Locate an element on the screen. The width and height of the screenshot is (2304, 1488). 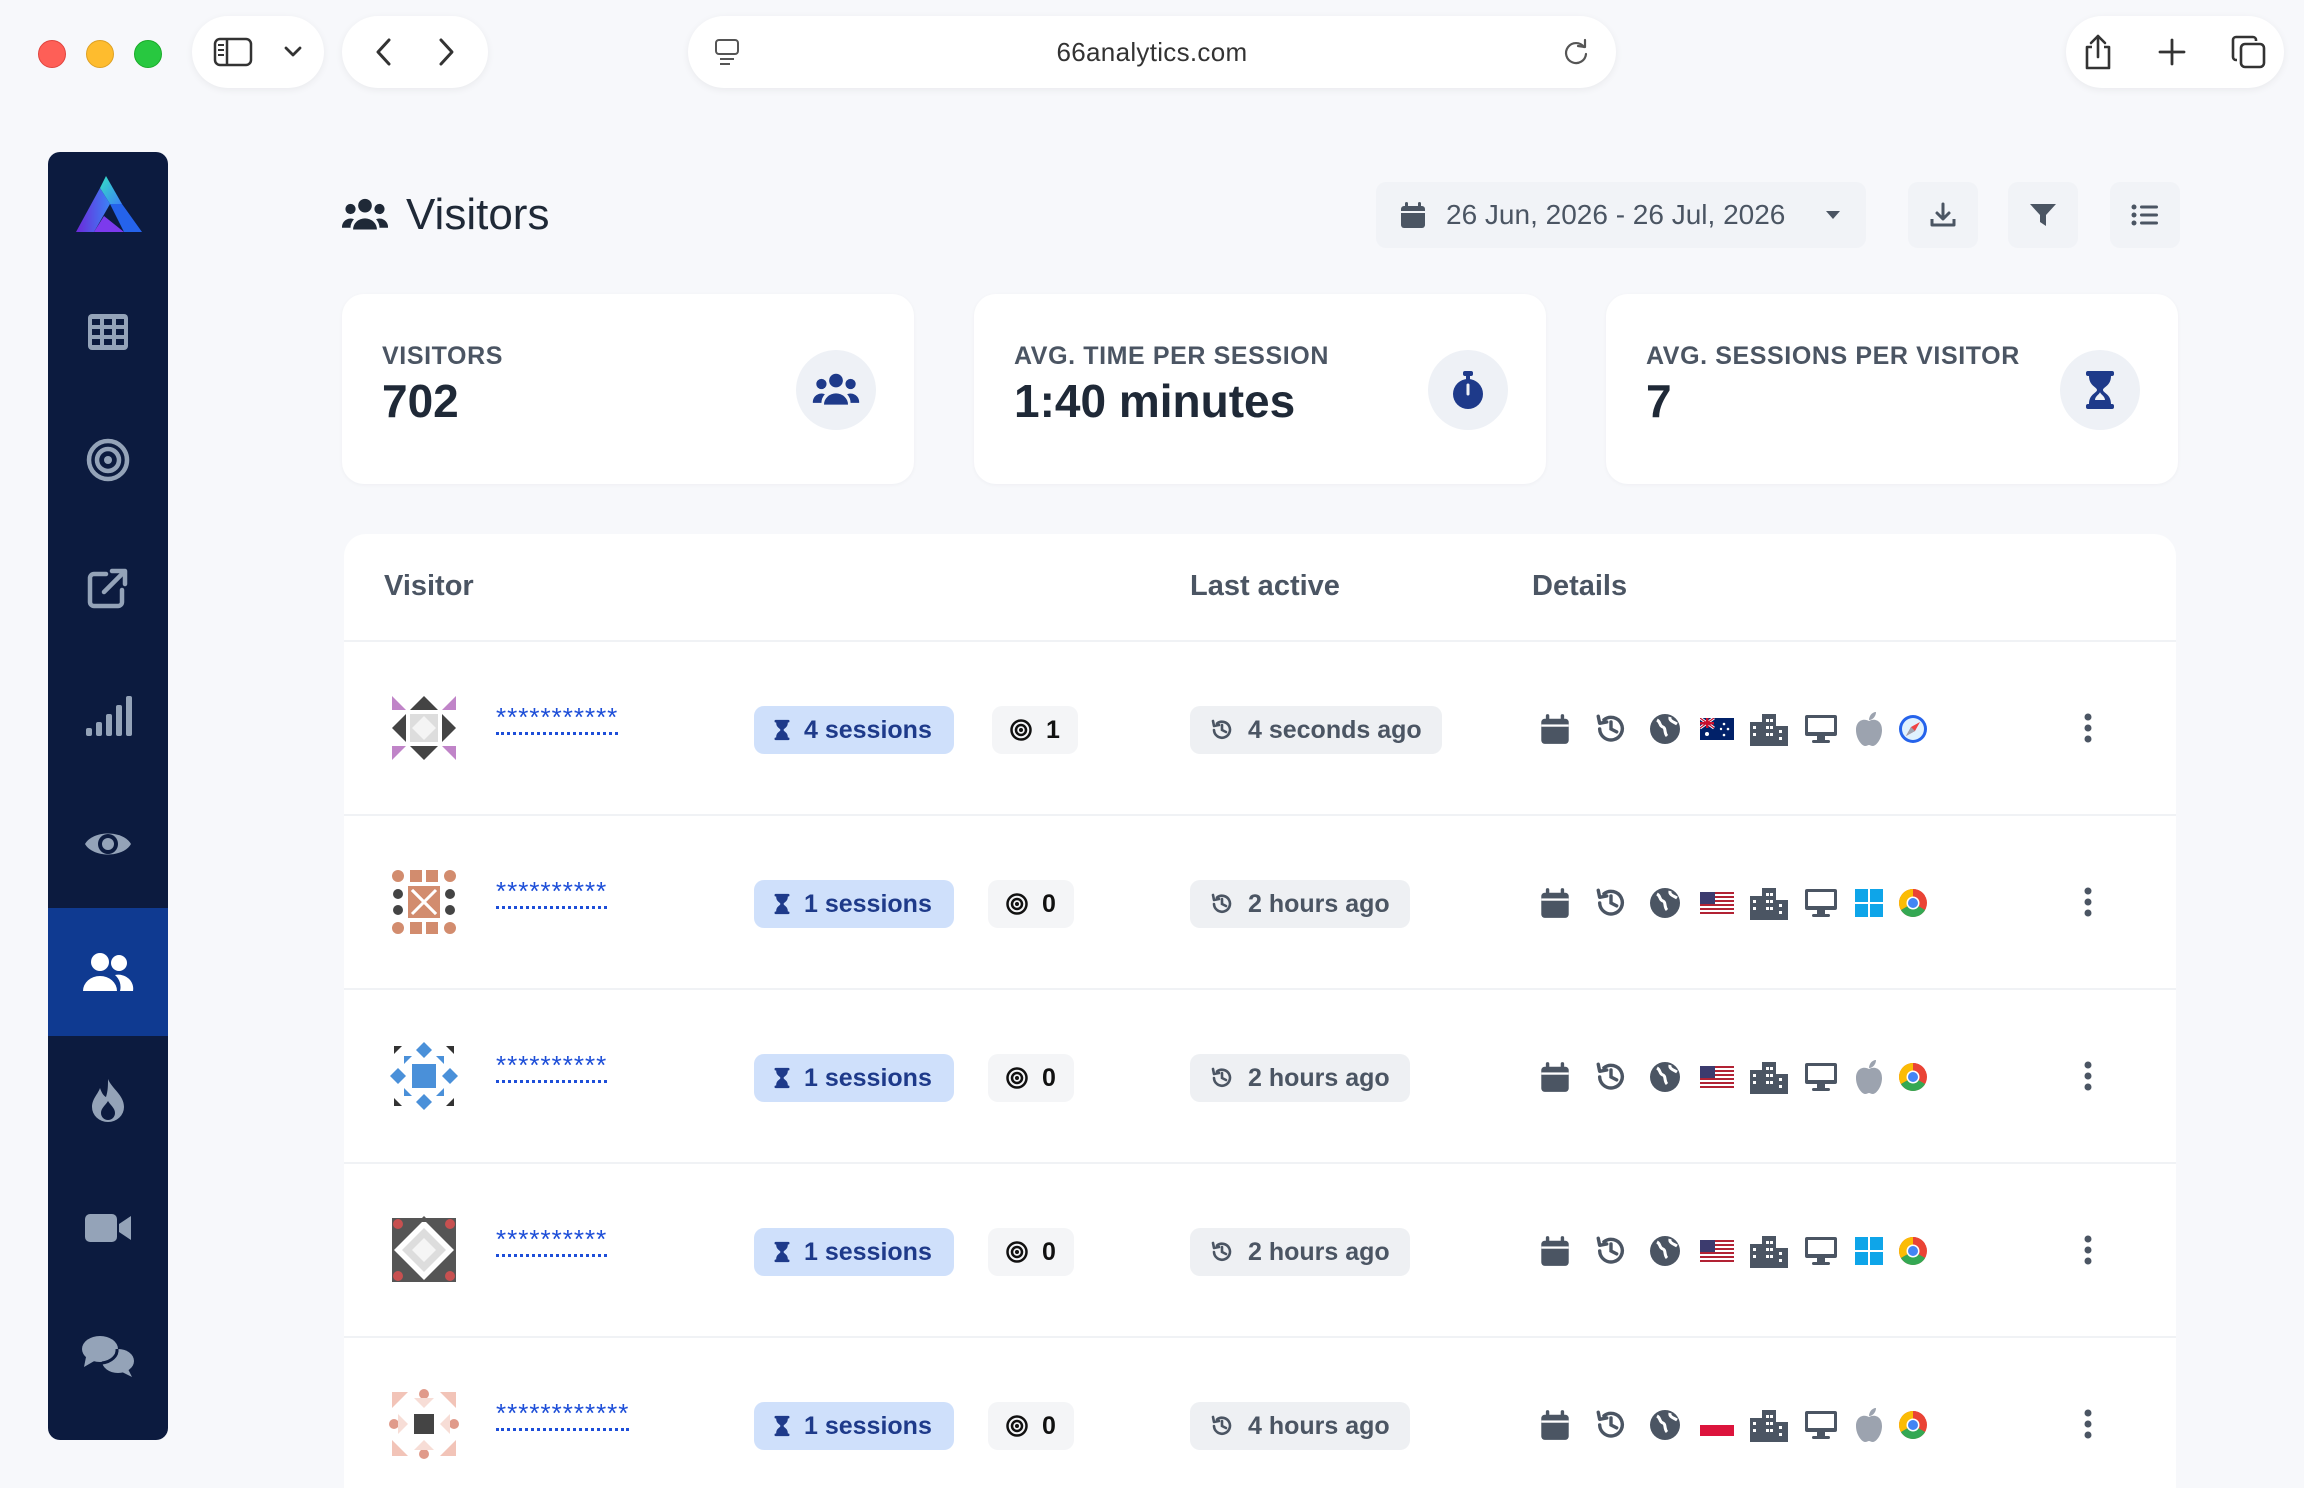
goals-count: 1 is located at coordinates (1053, 729).